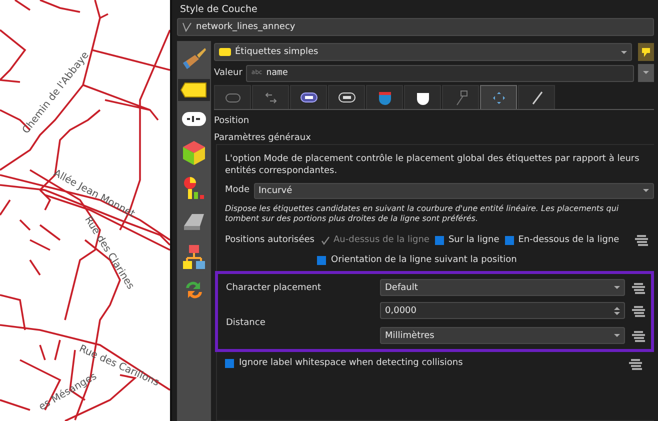  What do you see at coordinates (499, 97) in the screenshot?
I see `placement-arrows-icon` at bounding box center [499, 97].